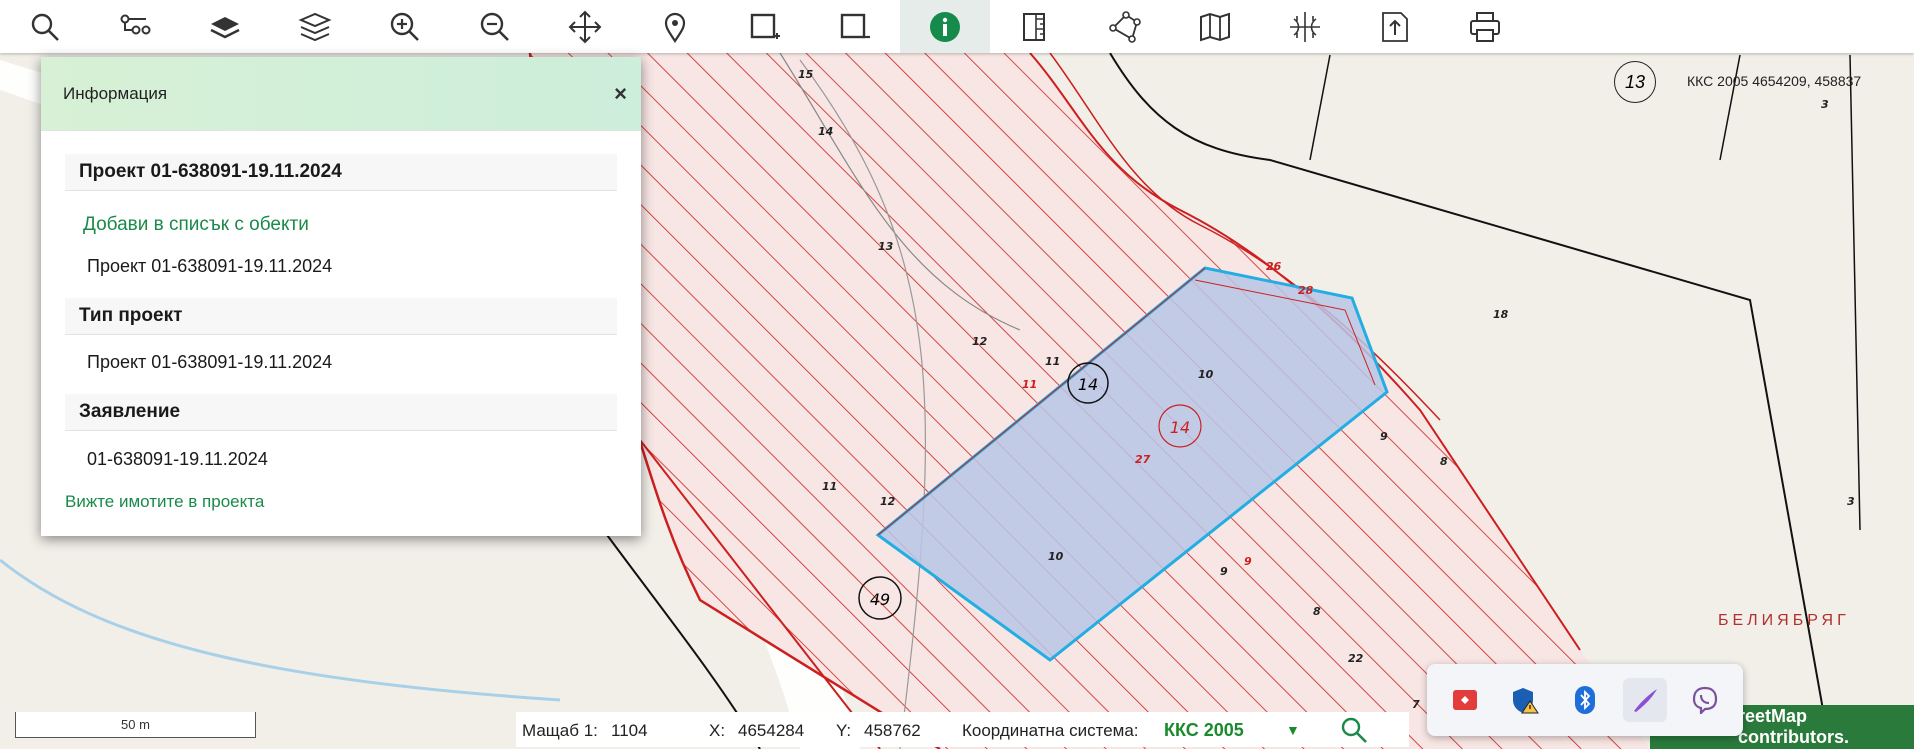 The width and height of the screenshot is (1914, 749). I want to click on polygon-button, so click(1125, 26).